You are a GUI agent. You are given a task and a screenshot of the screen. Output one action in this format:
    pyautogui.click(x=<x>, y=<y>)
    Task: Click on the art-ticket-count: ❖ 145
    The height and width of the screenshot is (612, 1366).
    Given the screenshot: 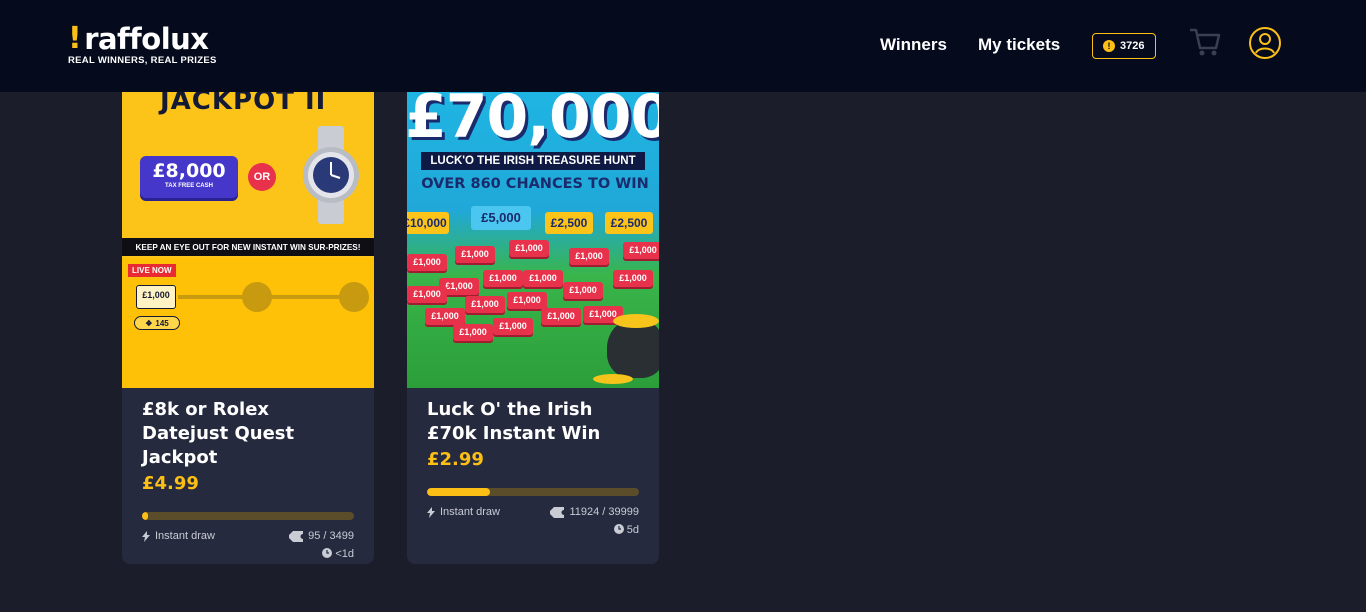 What is the action you would take?
    pyautogui.click(x=157, y=323)
    